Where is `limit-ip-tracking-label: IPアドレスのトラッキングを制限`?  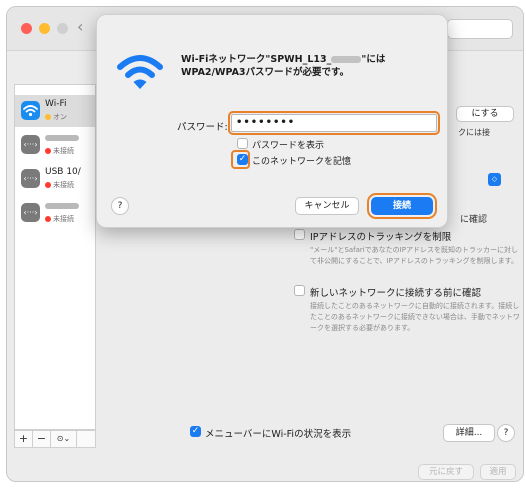 limit-ip-tracking-label: IPアドレスのトラッキングを制限 is located at coordinates (381, 237).